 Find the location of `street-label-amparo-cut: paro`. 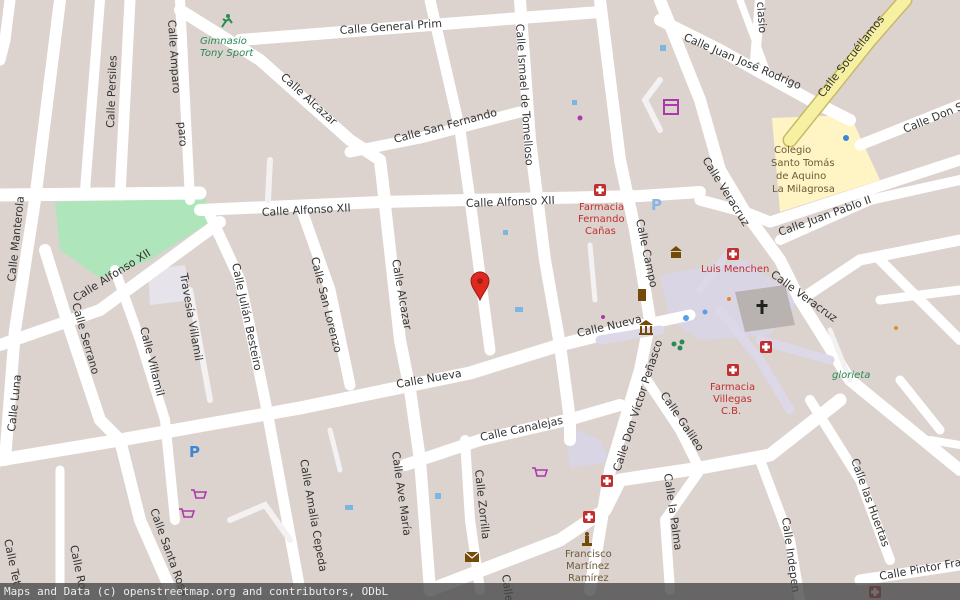

street-label-amparo-cut: paro is located at coordinates (182, 134).